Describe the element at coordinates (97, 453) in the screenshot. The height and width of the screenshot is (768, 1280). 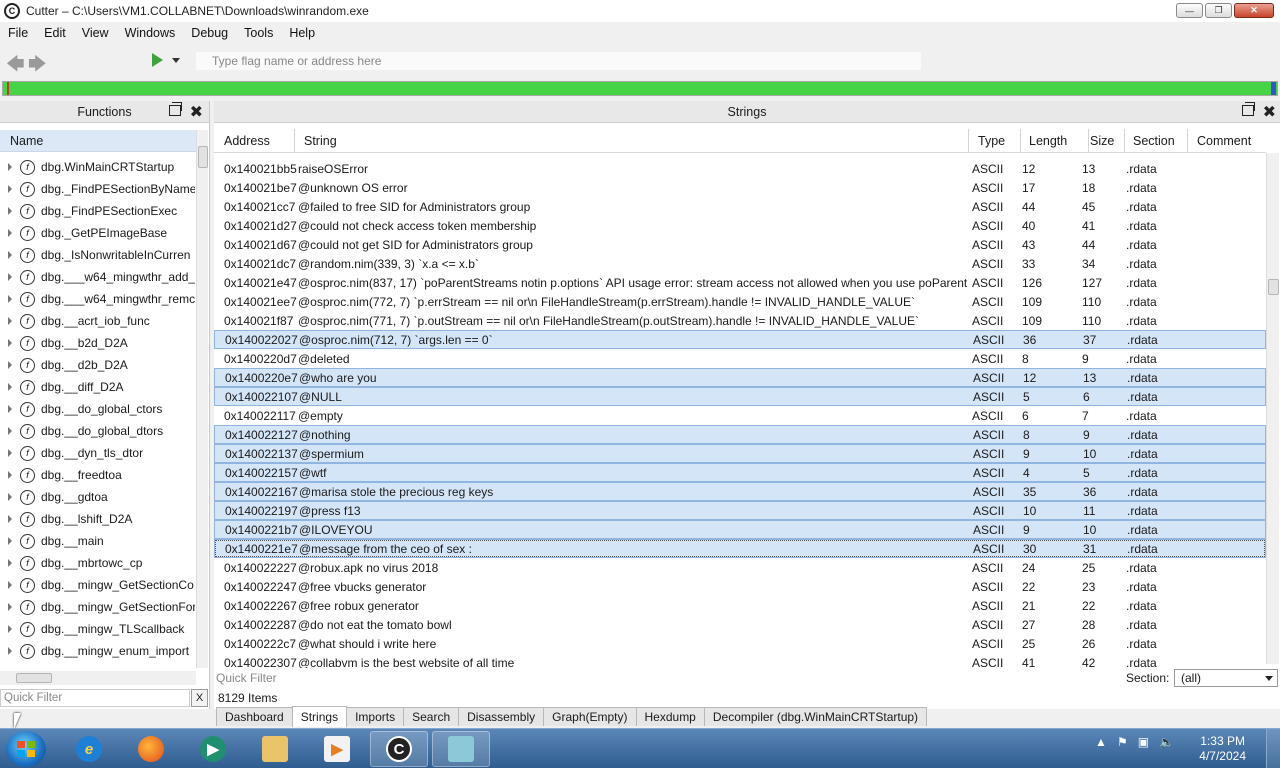
I see `function-list-item: f dbg.__dyn_tls_dtor` at that location.